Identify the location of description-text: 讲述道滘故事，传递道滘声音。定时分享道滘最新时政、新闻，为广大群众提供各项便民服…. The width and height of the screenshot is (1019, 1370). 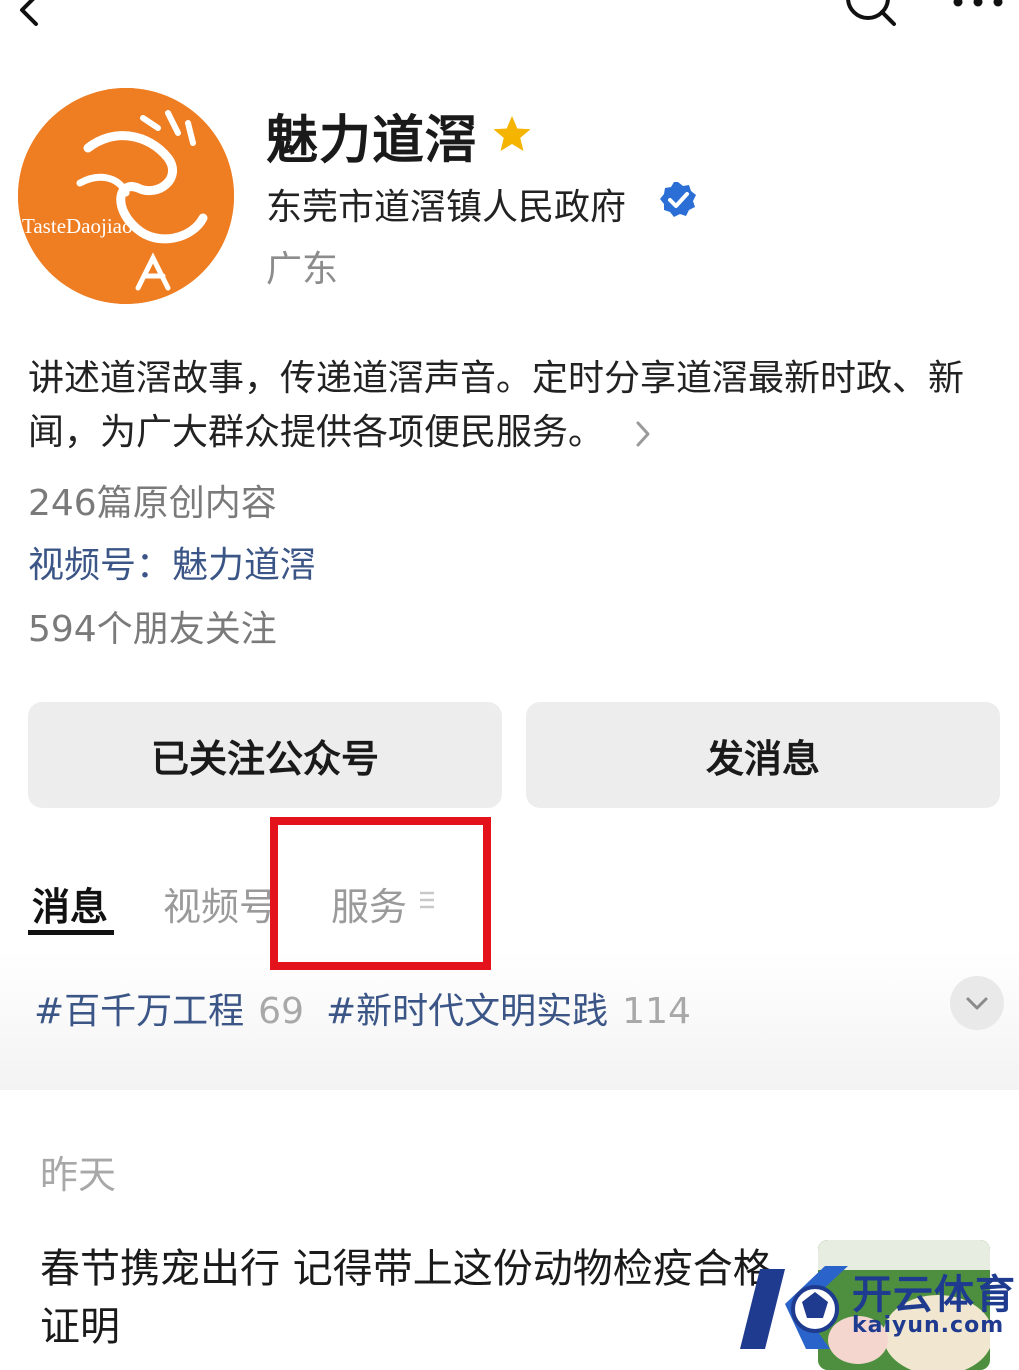
(496, 405).